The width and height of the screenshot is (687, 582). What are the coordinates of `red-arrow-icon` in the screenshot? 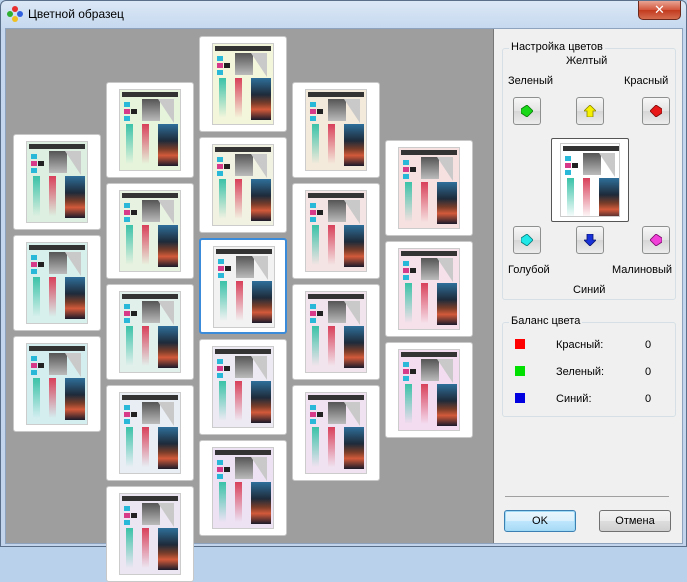 It's located at (656, 111).